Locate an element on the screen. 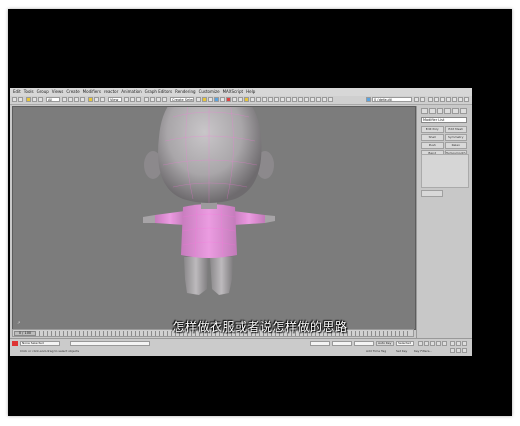 This screenshot has height=426, width=520. hierarchy-tab-icon is located at coordinates (440, 111).